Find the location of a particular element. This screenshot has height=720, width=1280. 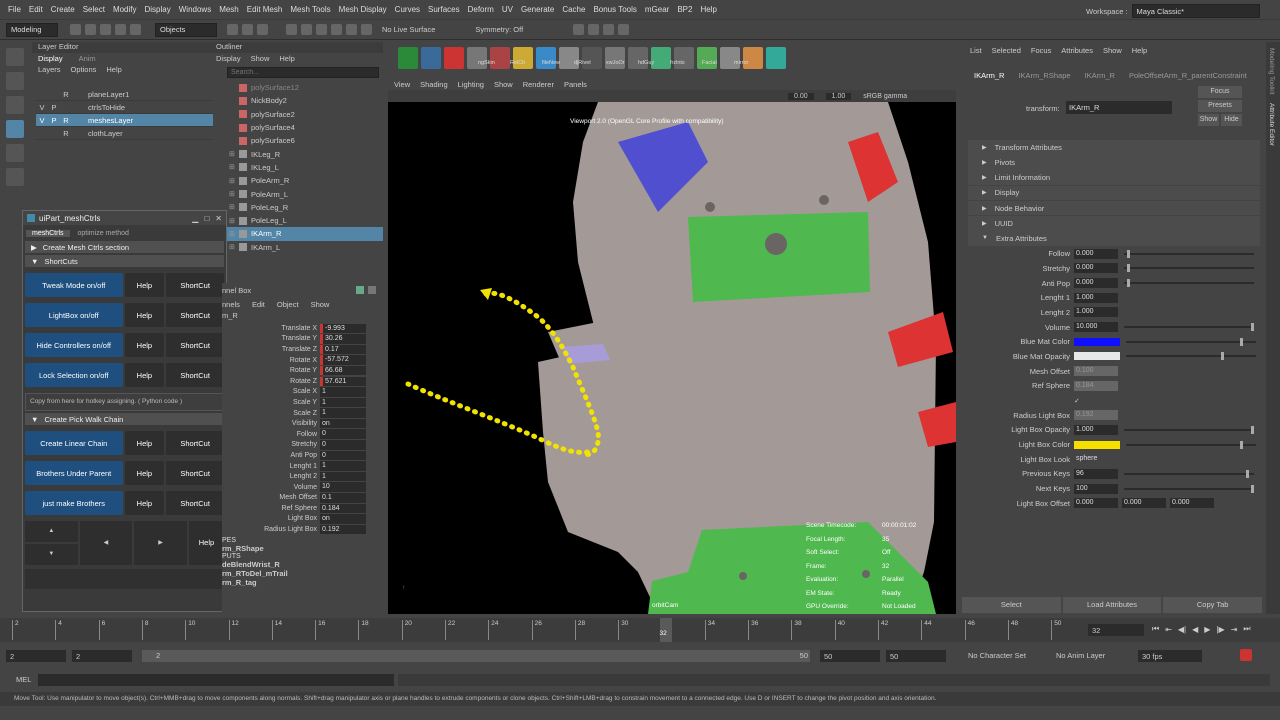

exposure-value: 0.00 is located at coordinates (801, 96).